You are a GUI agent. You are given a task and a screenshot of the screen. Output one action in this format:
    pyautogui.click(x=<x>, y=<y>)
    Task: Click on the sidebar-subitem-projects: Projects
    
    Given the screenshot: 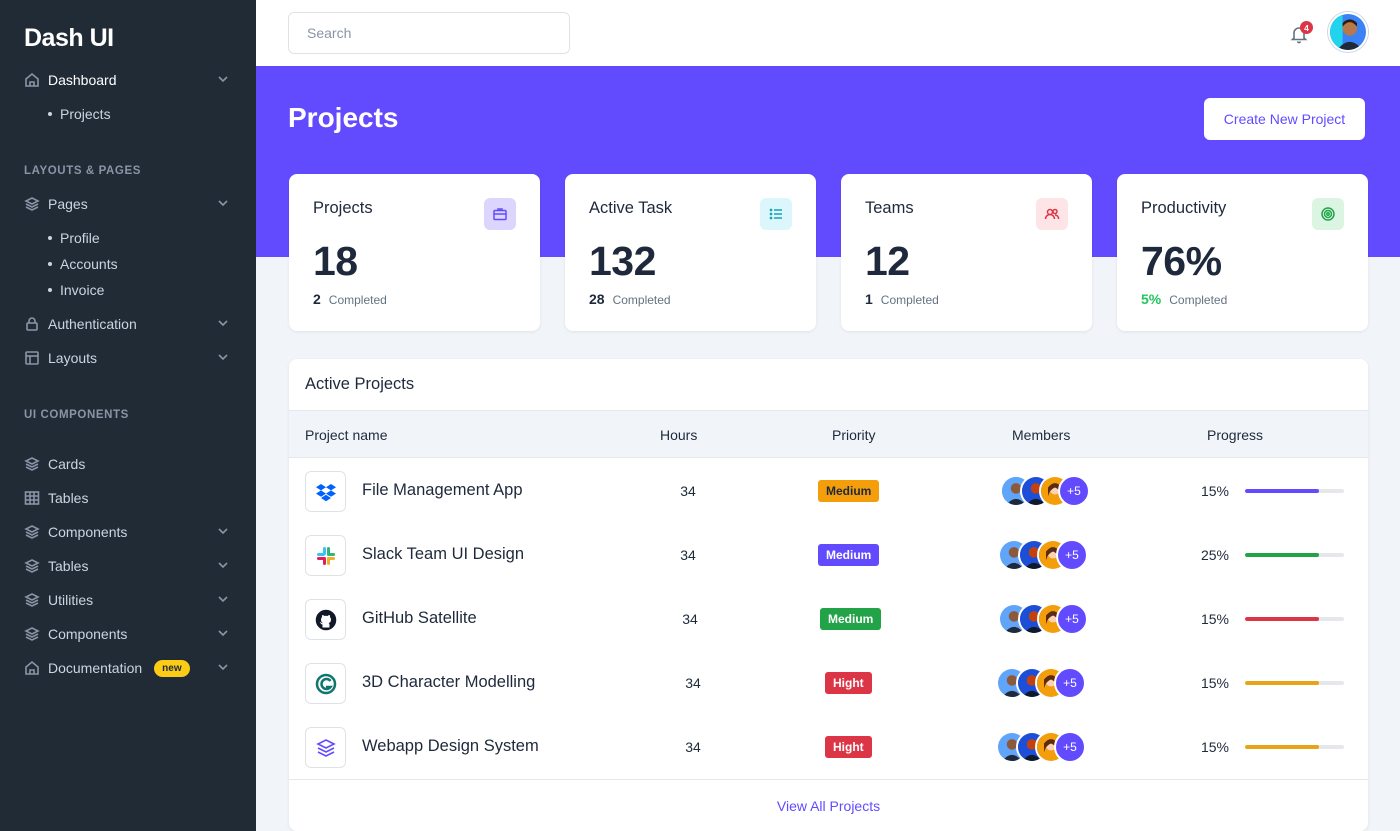 What is the action you would take?
    pyautogui.click(x=79, y=114)
    